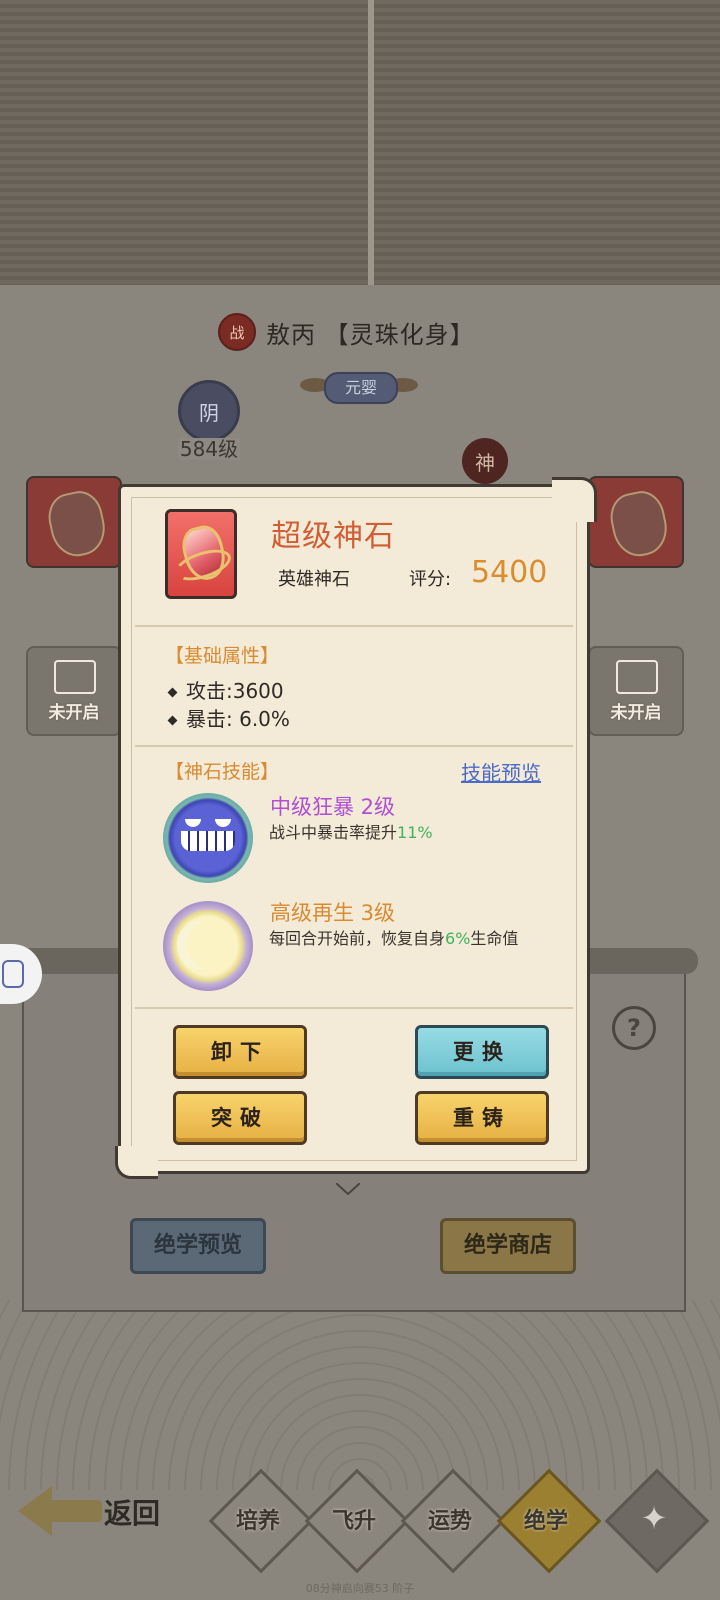 This screenshot has height=1600, width=720. Describe the element at coordinates (333, 536) in the screenshot. I see `item-name: 超级神石` at that location.